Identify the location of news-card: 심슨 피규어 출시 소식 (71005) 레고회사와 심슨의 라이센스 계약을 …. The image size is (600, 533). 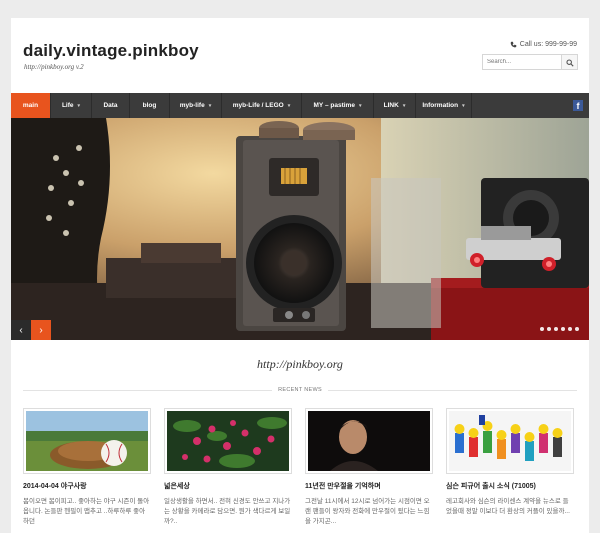
(510, 467).